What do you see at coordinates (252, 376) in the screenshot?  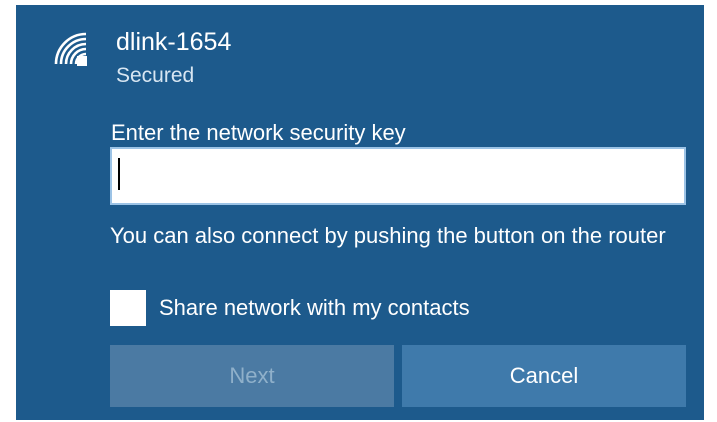 I see `next-button: Next` at bounding box center [252, 376].